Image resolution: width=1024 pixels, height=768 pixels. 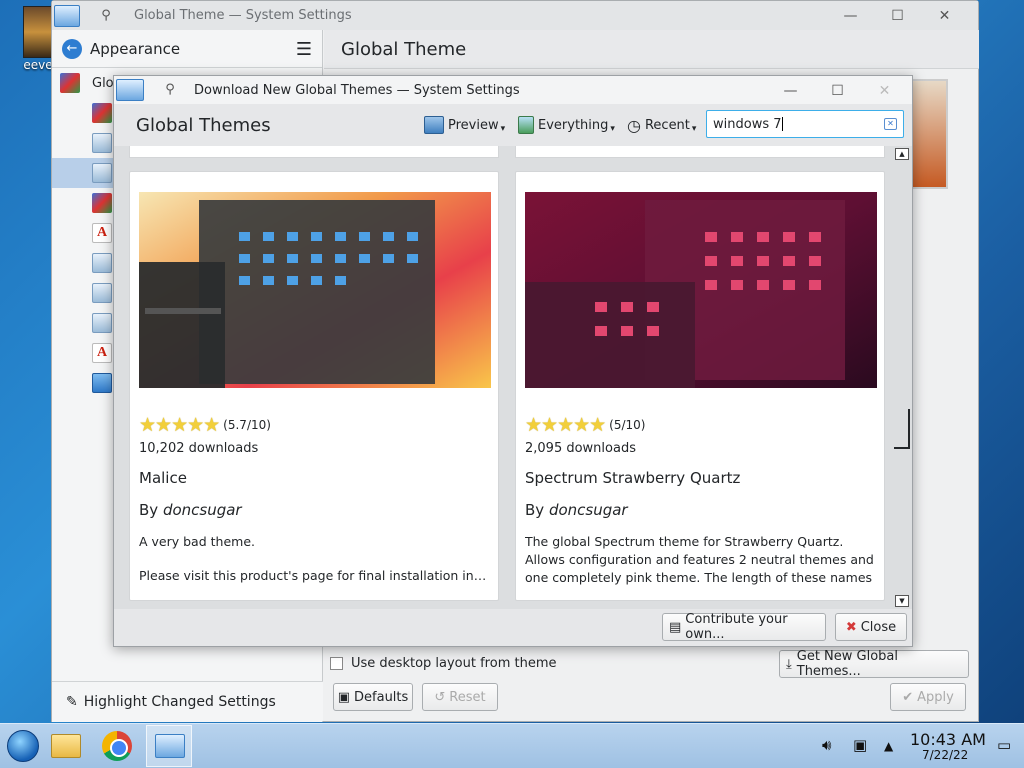 I want to click on preview-dropdown: Preview ▾, so click(x=464, y=125).